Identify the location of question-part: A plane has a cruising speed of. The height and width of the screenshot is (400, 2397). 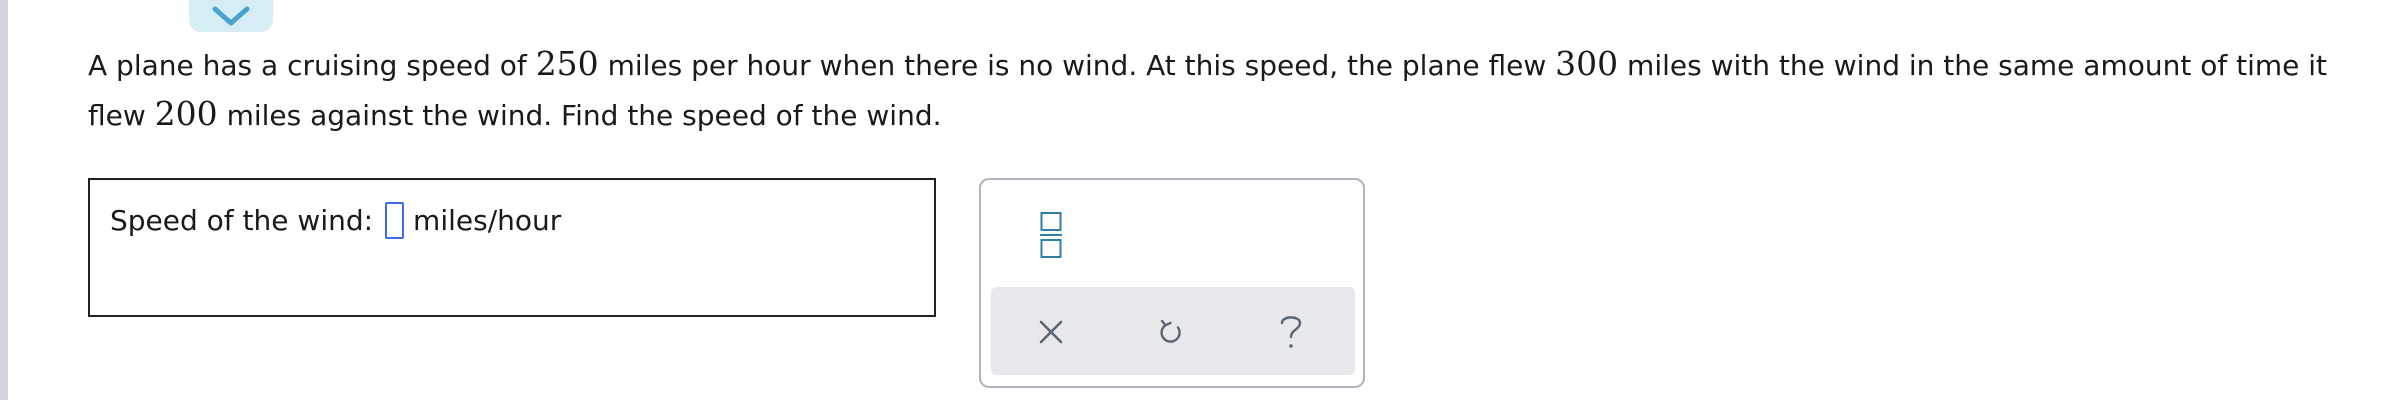
(312, 65).